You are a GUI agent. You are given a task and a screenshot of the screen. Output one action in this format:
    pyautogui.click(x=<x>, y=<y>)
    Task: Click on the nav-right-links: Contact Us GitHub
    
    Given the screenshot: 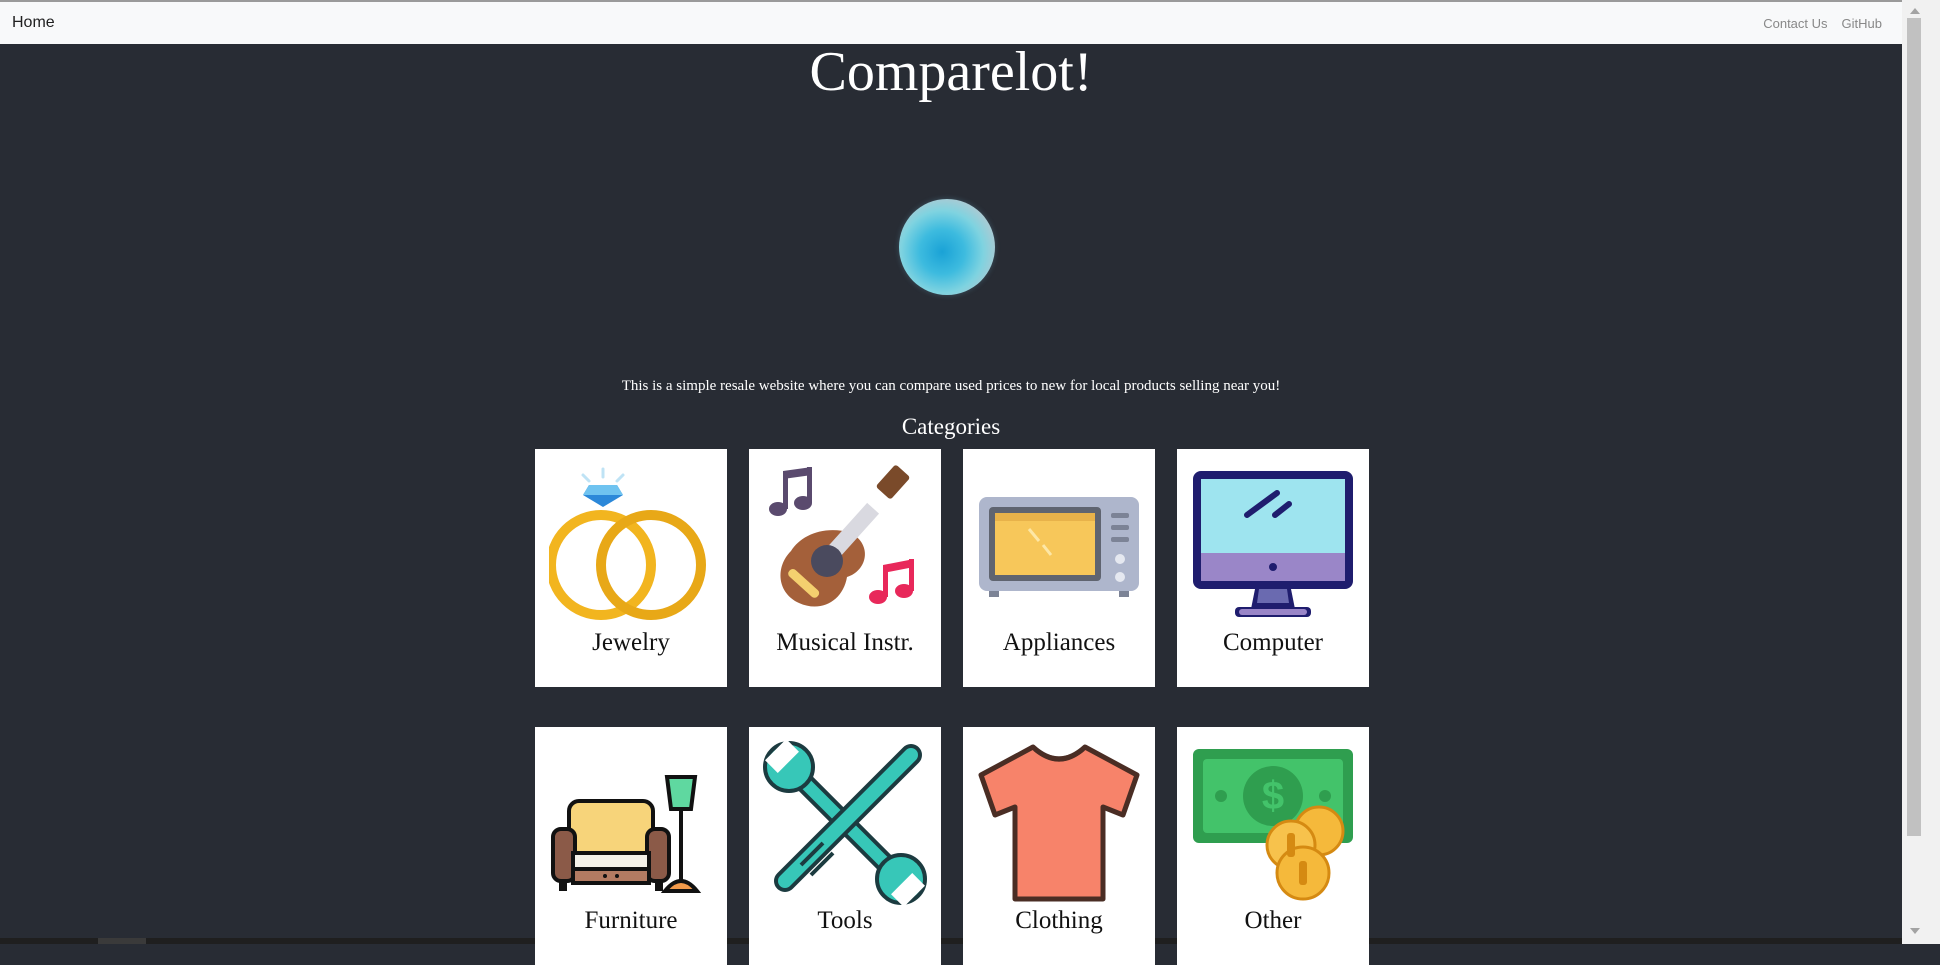 What is the action you would take?
    pyautogui.click(x=1822, y=23)
    